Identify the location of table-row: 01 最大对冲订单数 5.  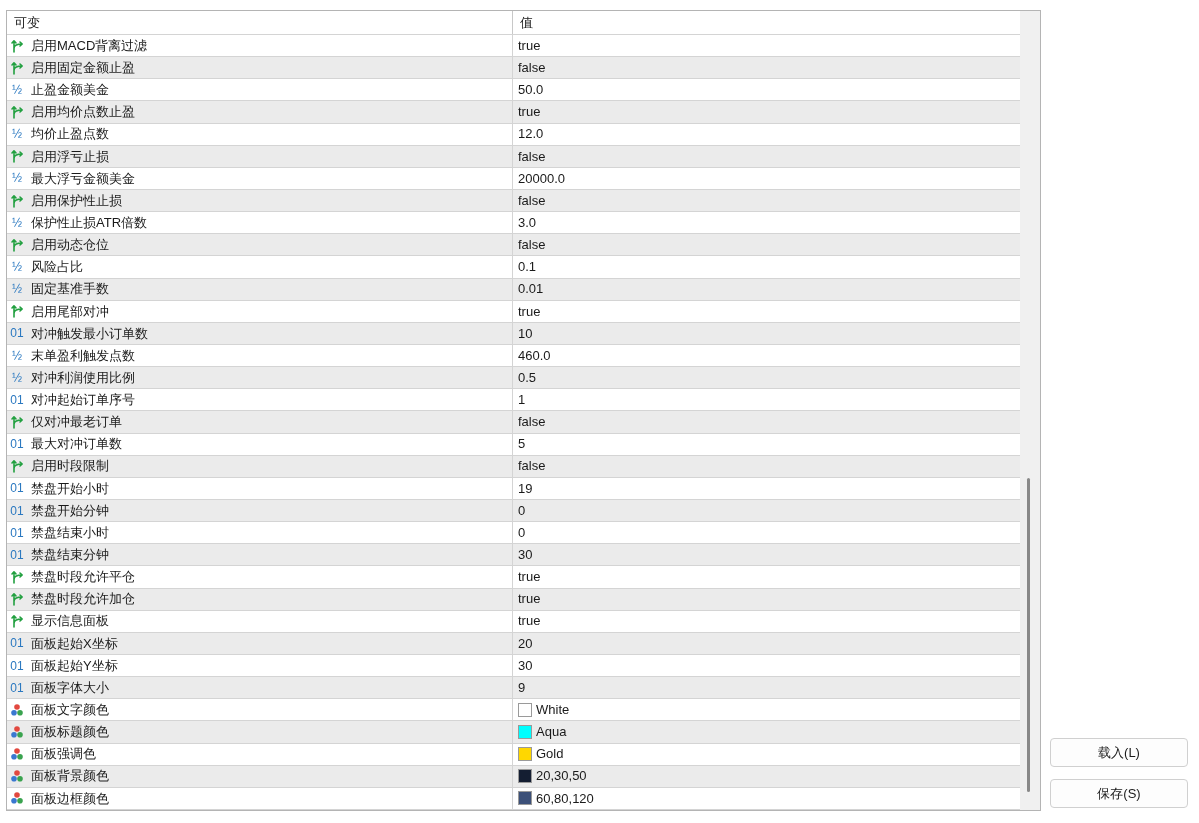
(513, 444).